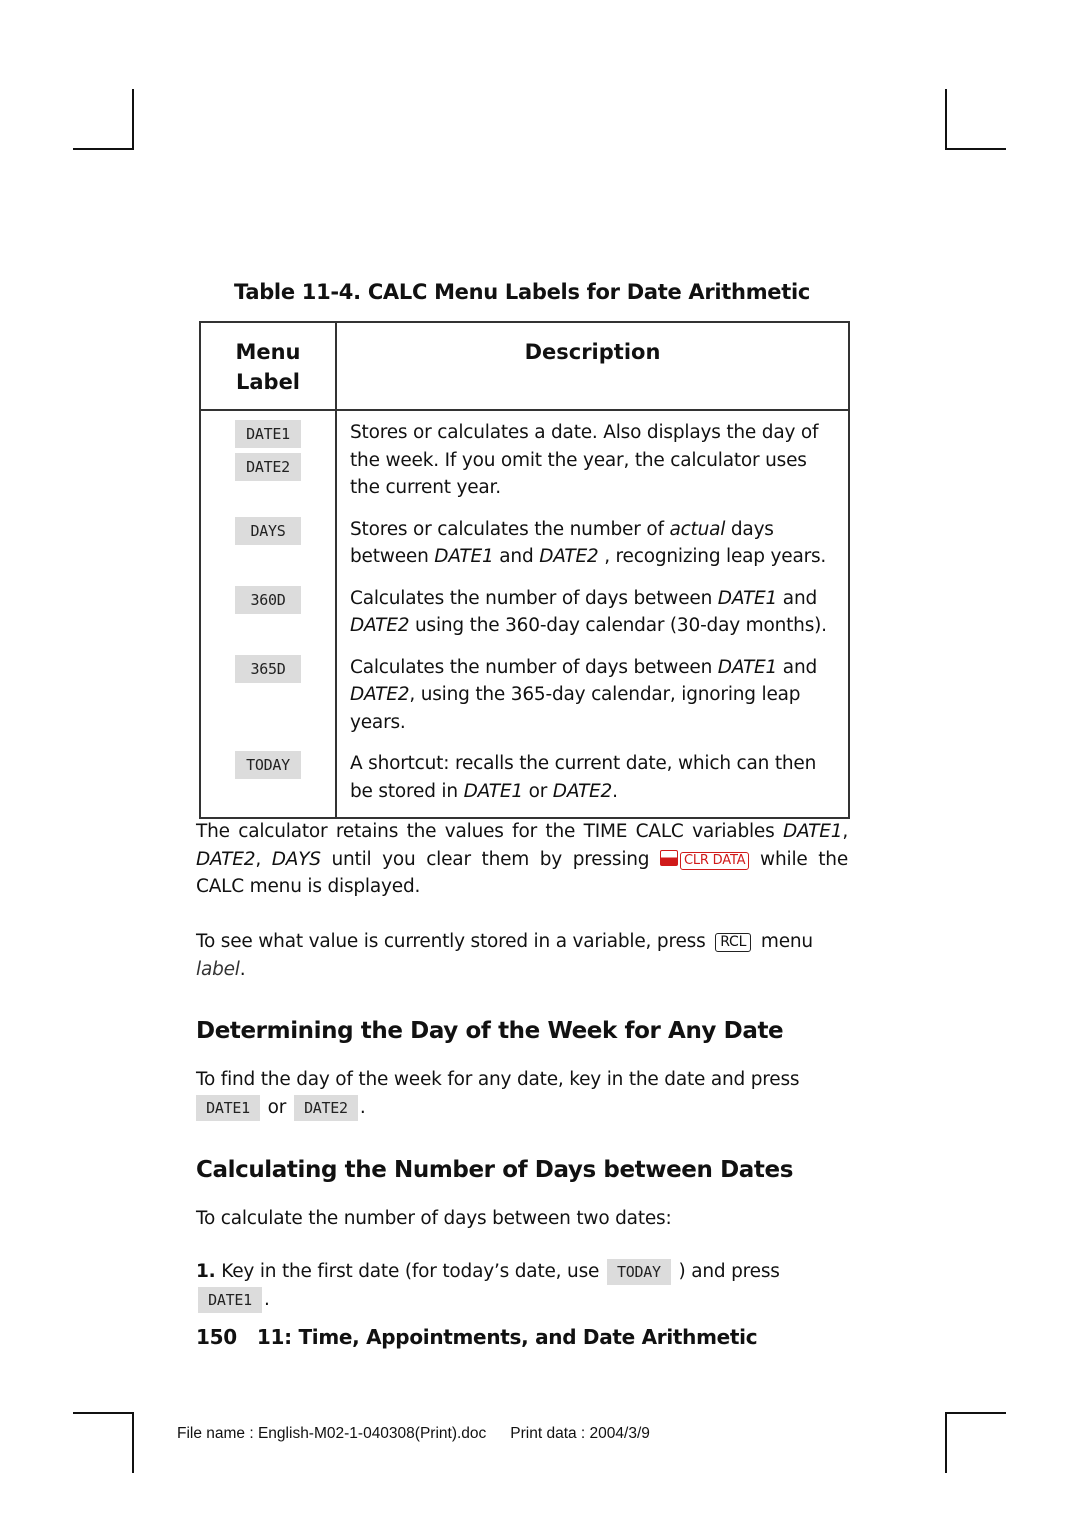  Describe the element at coordinates (268, 352) in the screenshot. I see `header-menu-label-word: Menu` at that location.